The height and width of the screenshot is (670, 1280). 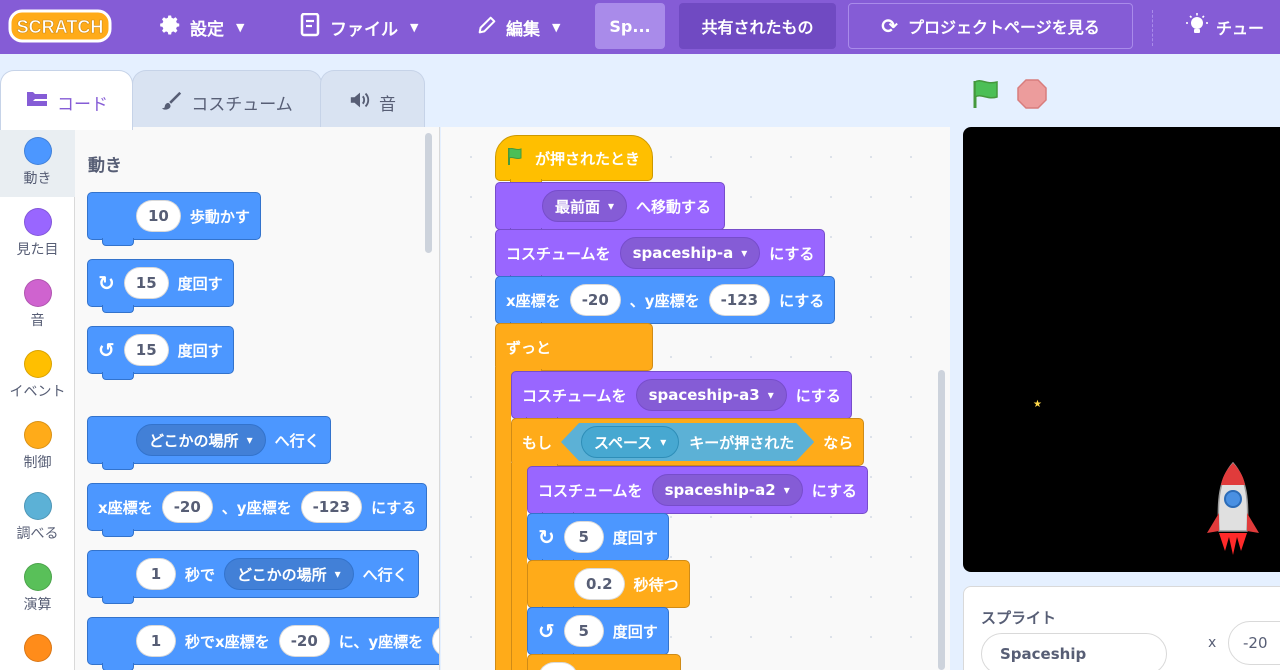 I want to click on layer-dropdown: 最前面, so click(x=585, y=206).